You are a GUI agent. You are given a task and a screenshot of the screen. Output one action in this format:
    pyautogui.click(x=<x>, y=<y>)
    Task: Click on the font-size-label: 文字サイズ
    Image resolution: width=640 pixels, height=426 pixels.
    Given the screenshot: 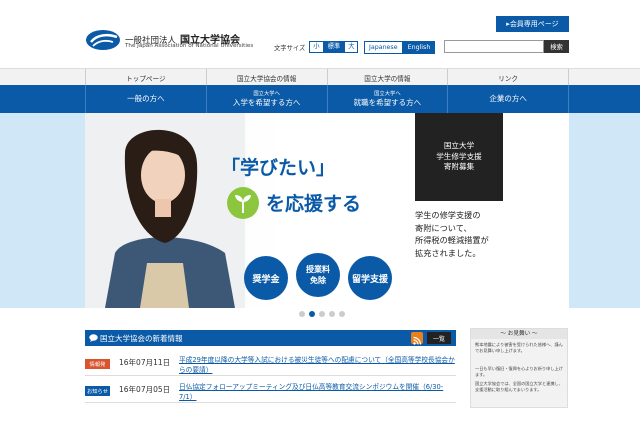 What is the action you would take?
    pyautogui.click(x=290, y=48)
    